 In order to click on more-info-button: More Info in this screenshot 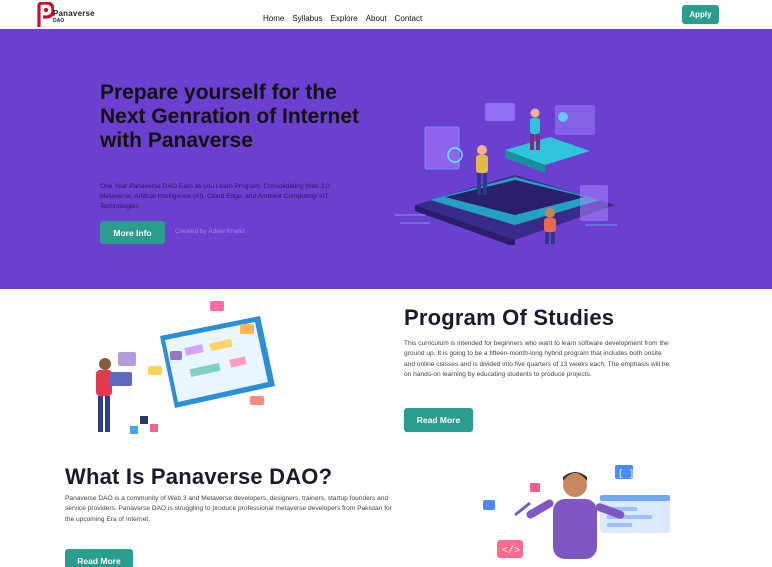, I will do `click(132, 232)`.